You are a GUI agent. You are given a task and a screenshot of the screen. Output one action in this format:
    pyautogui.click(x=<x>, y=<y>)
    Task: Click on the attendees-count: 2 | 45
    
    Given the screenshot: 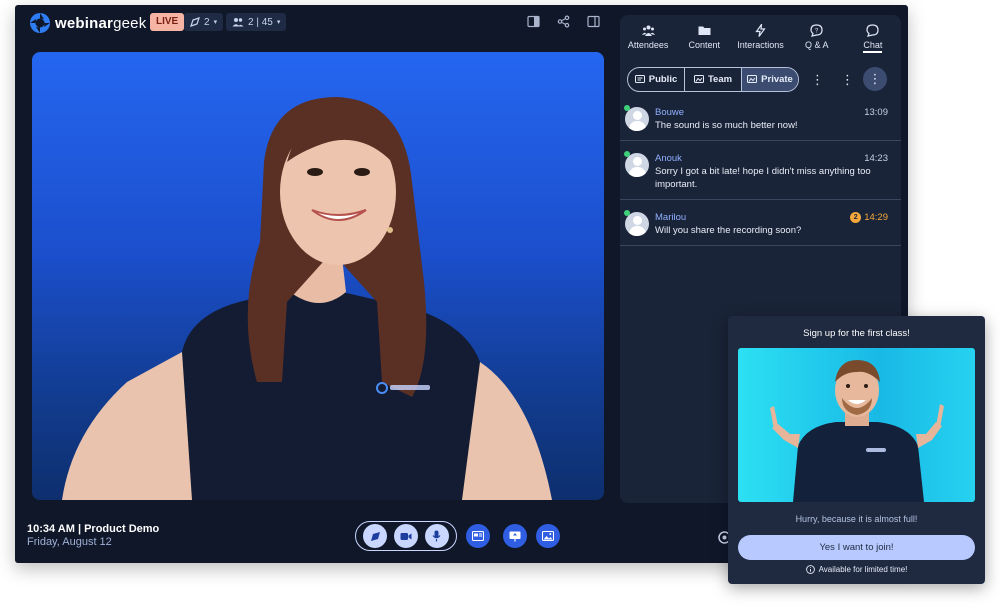 What is the action you would take?
    pyautogui.click(x=260, y=22)
    